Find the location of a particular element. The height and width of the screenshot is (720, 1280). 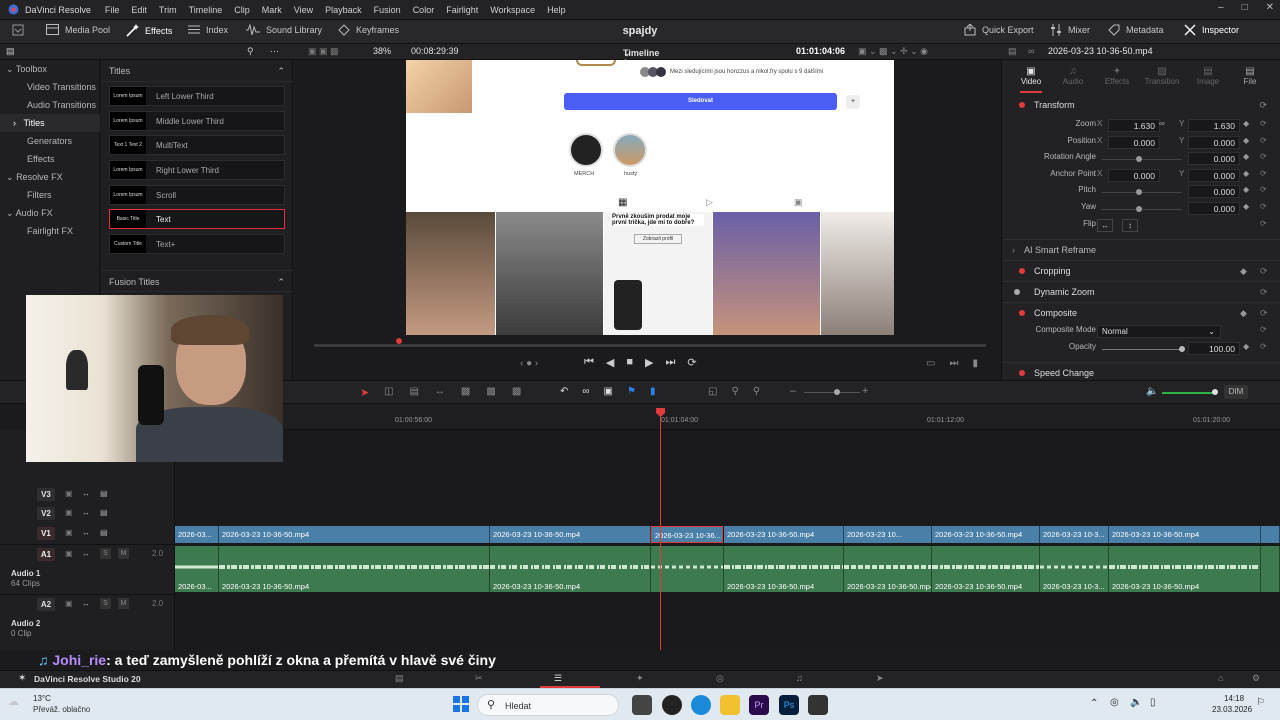

menu-timeline: Timeline is located at coordinates (206, 10).